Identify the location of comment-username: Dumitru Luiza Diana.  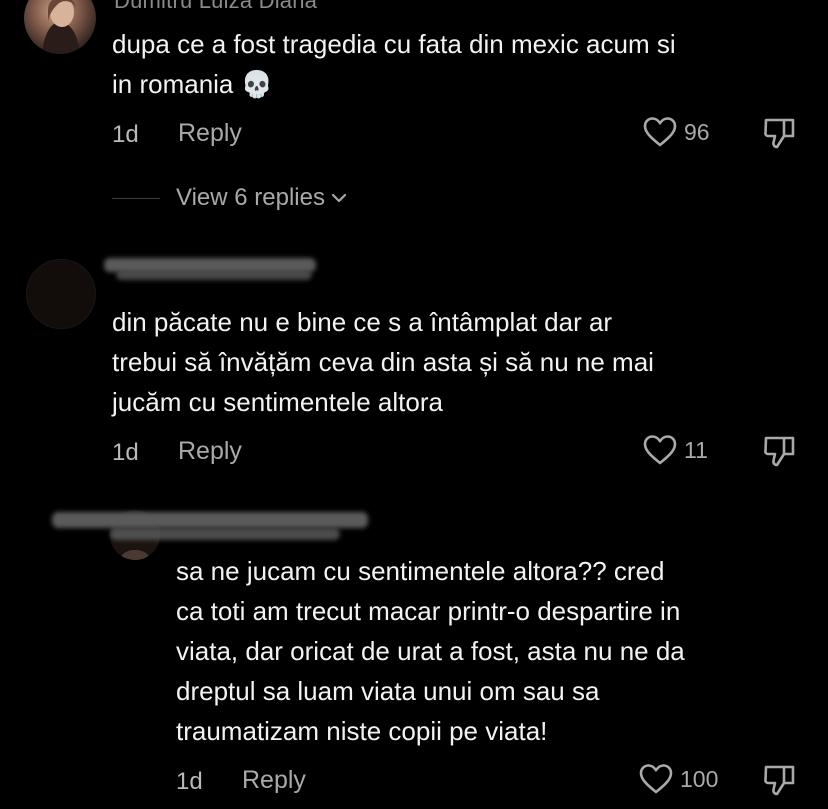
(215, 7).